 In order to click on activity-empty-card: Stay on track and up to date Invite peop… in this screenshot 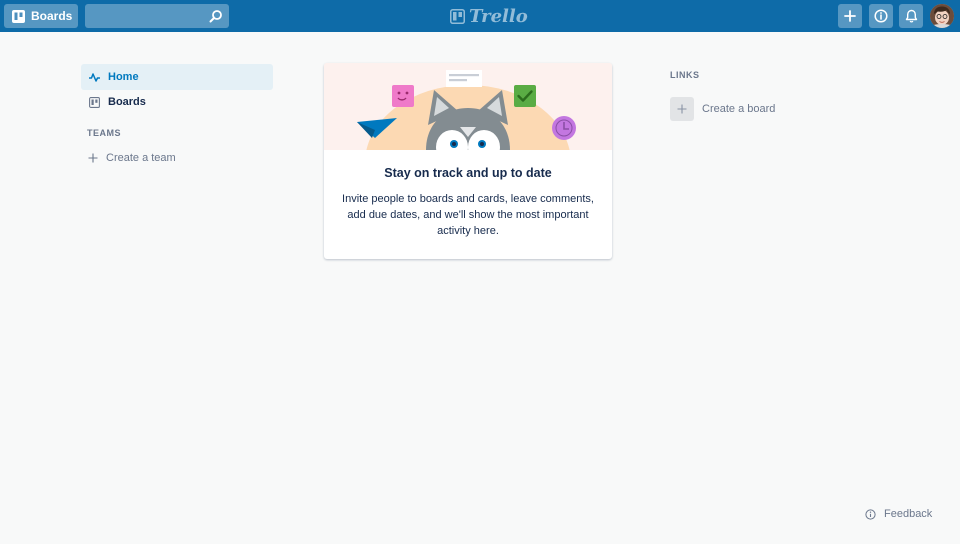, I will do `click(468, 161)`.